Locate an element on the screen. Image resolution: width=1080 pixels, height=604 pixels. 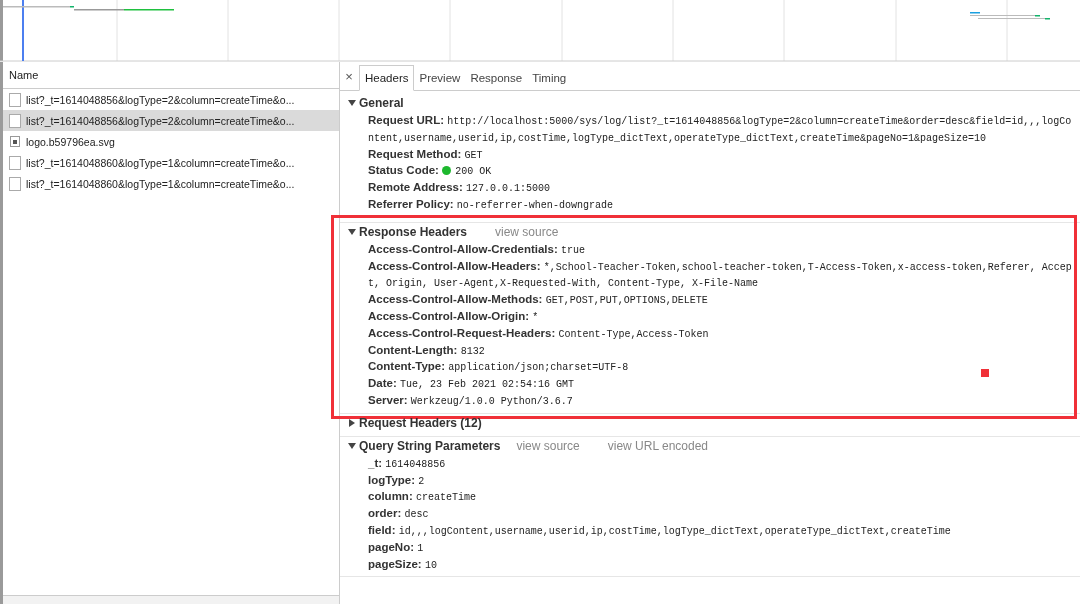
header-row-text: Server: Werkzeug/1.0.0 Python/3.6.7 is located at coordinates (470, 400).